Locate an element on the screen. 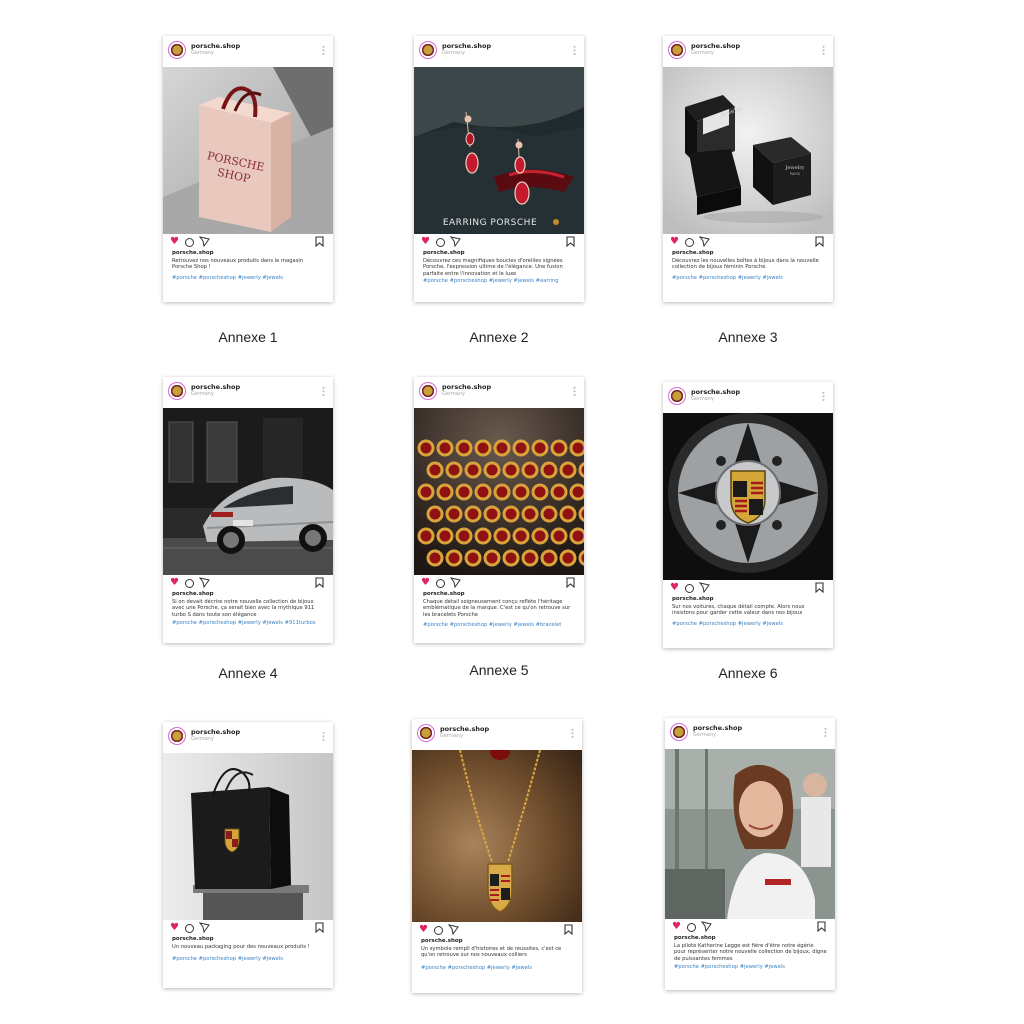 Image resolution: width=1024 pixels, height=1024 pixels. post-image-shopping-bag: PORSCHE SHOP is located at coordinates (248, 150).